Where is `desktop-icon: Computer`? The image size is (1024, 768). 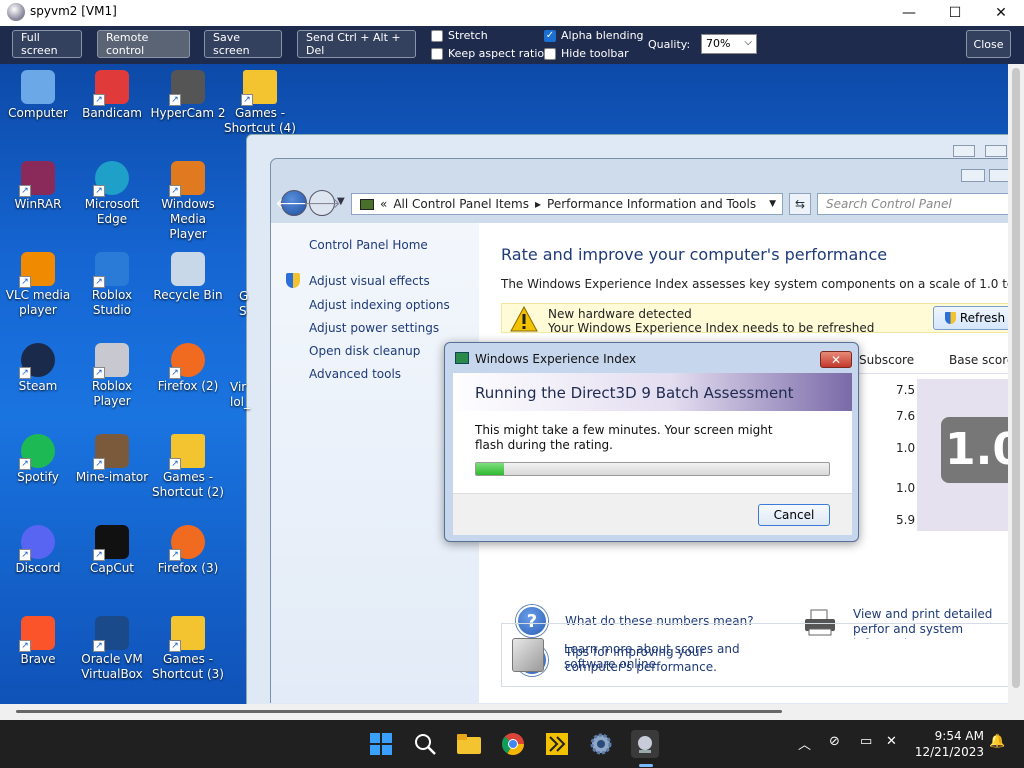 desktop-icon: Computer is located at coordinates (38, 95).